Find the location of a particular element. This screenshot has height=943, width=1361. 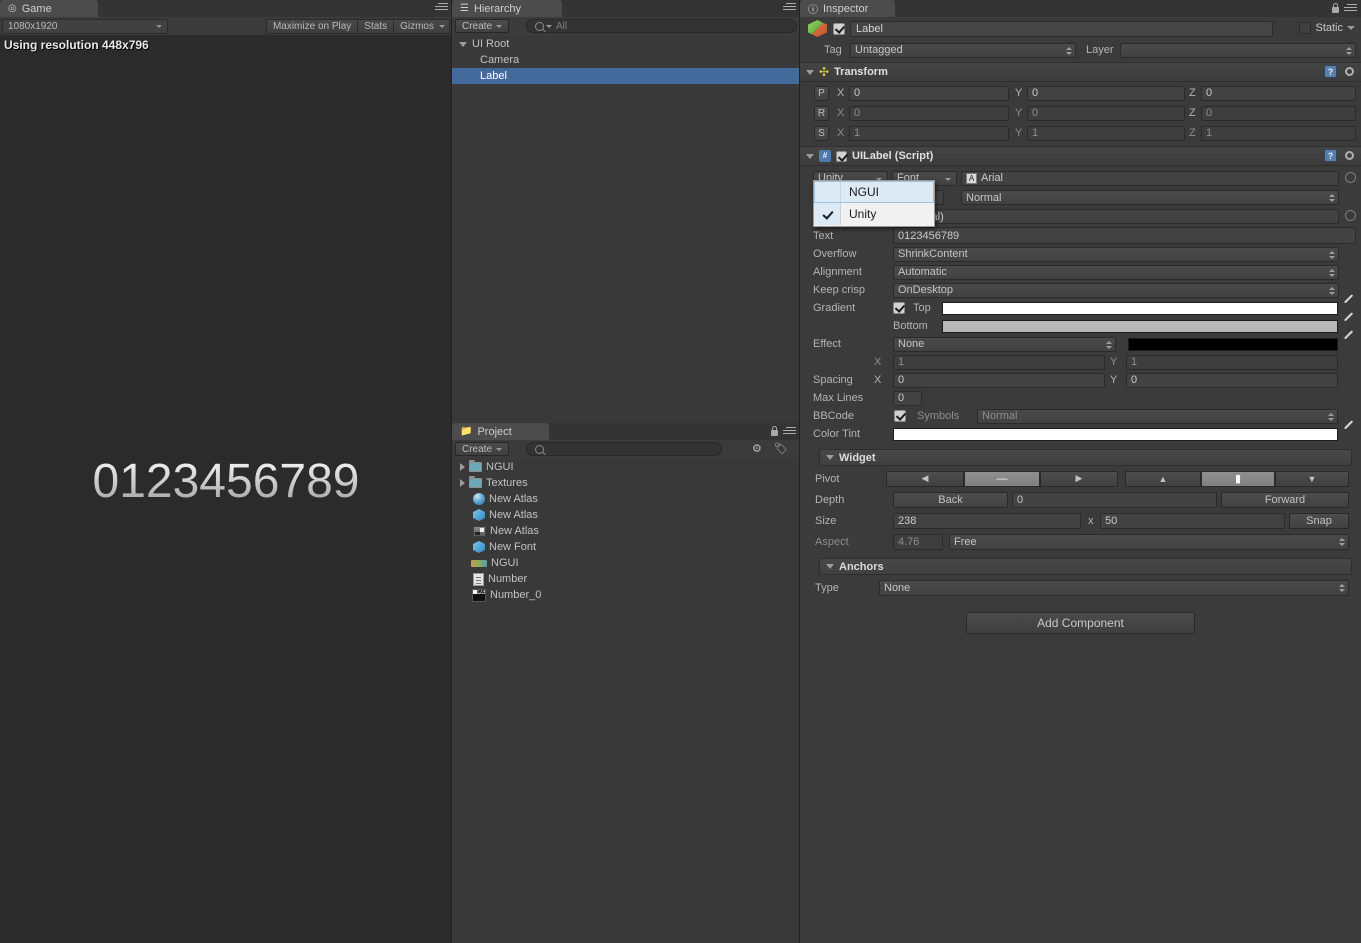

size-height-field: 50 is located at coordinates (1192, 520).